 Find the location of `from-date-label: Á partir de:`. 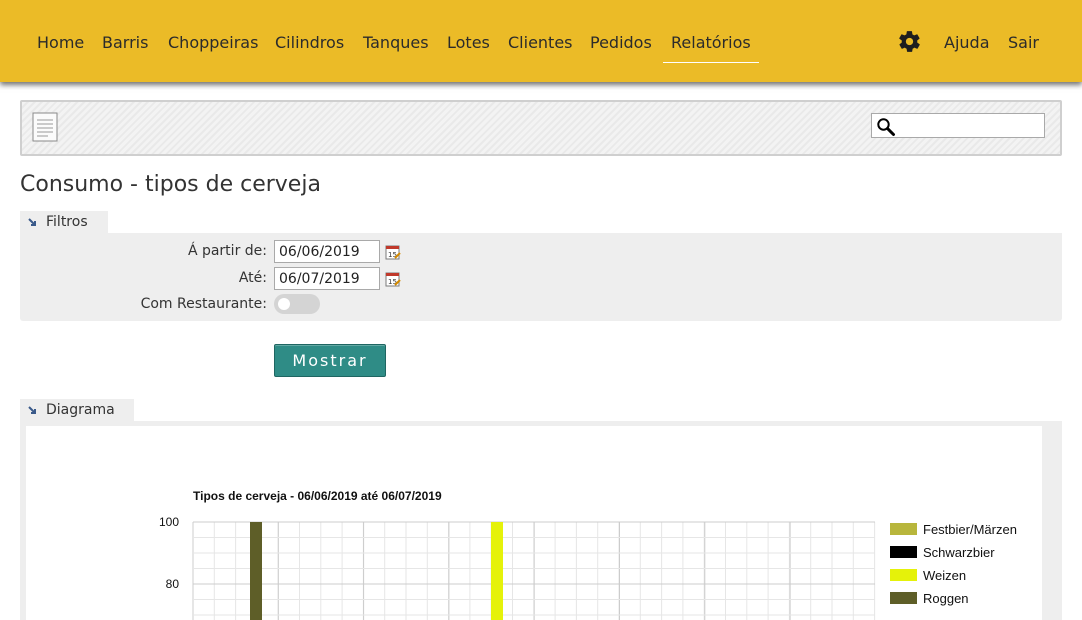

from-date-label: Á partir de: is located at coordinates (227, 251).